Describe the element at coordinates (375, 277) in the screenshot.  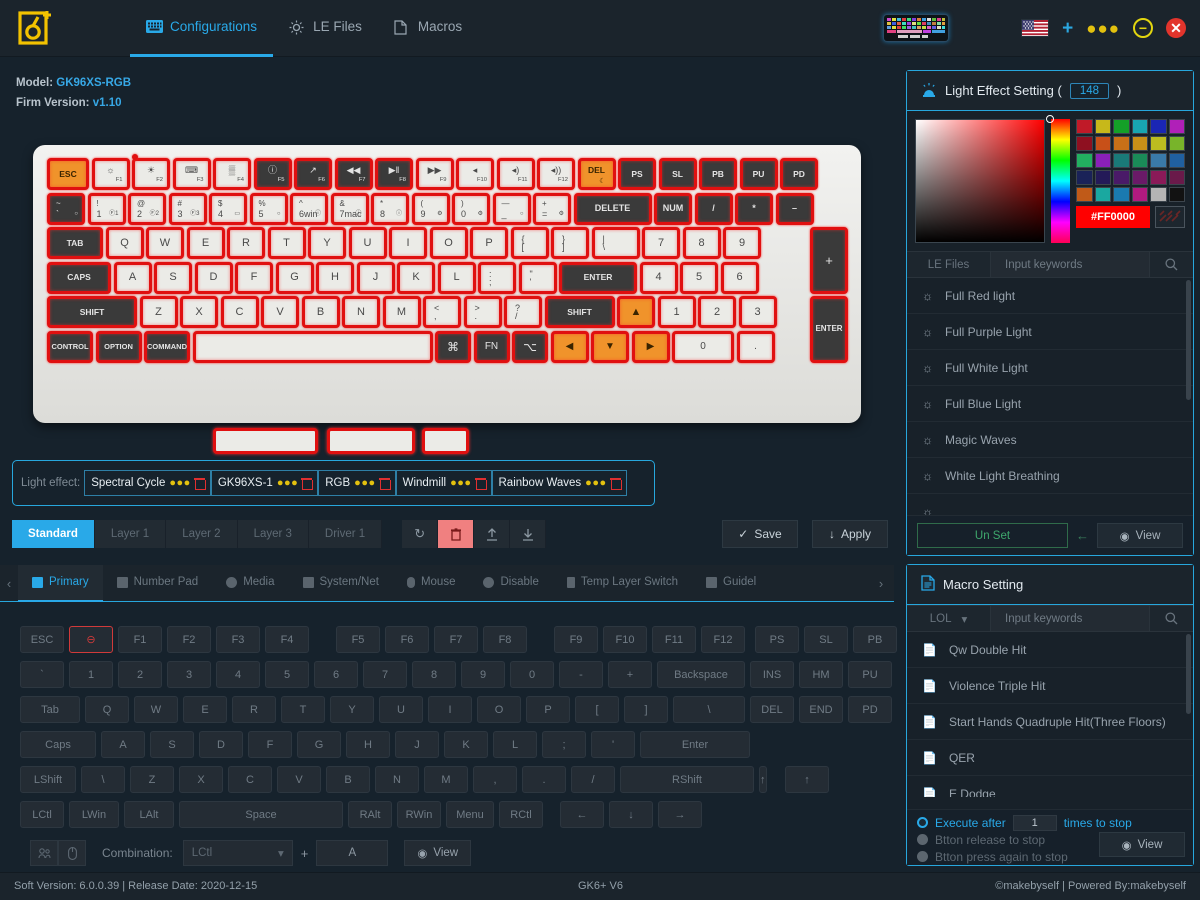
I see `kb-key: J` at that location.